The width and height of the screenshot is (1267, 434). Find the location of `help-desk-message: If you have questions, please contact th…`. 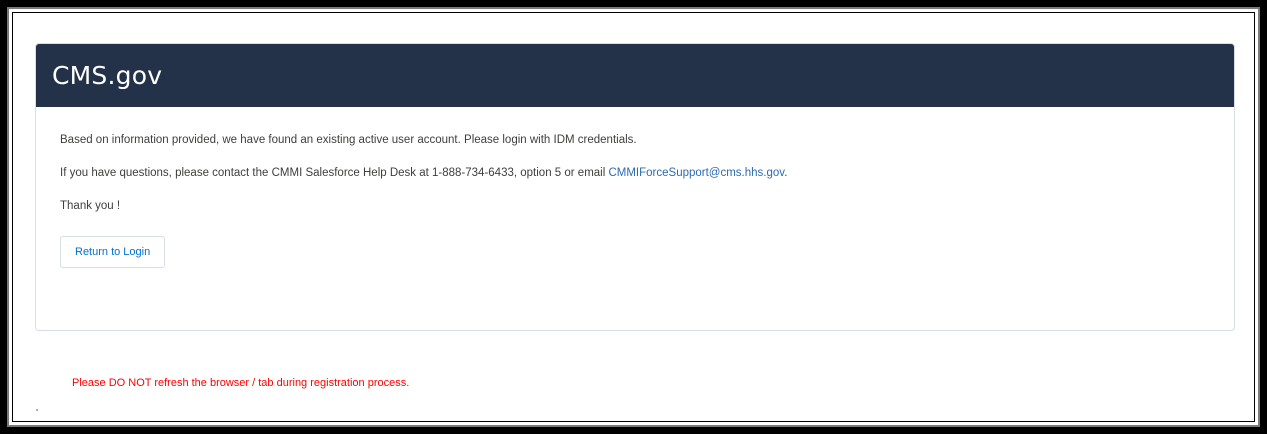

help-desk-message: If you have questions, please contact th… is located at coordinates (635, 173).